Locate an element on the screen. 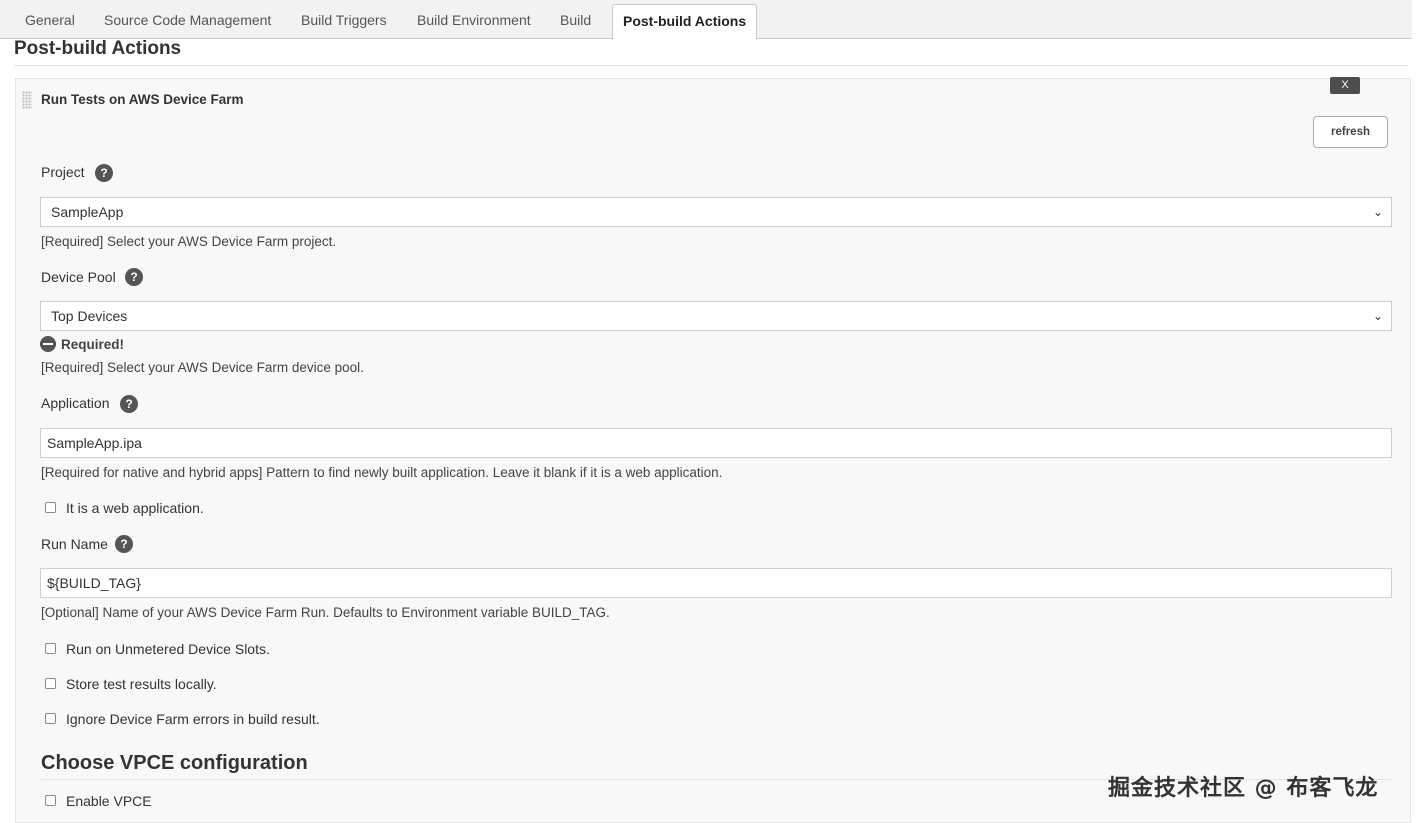 This screenshot has width=1417, height=823. ignore-errors-checkbox is located at coordinates (50, 718).